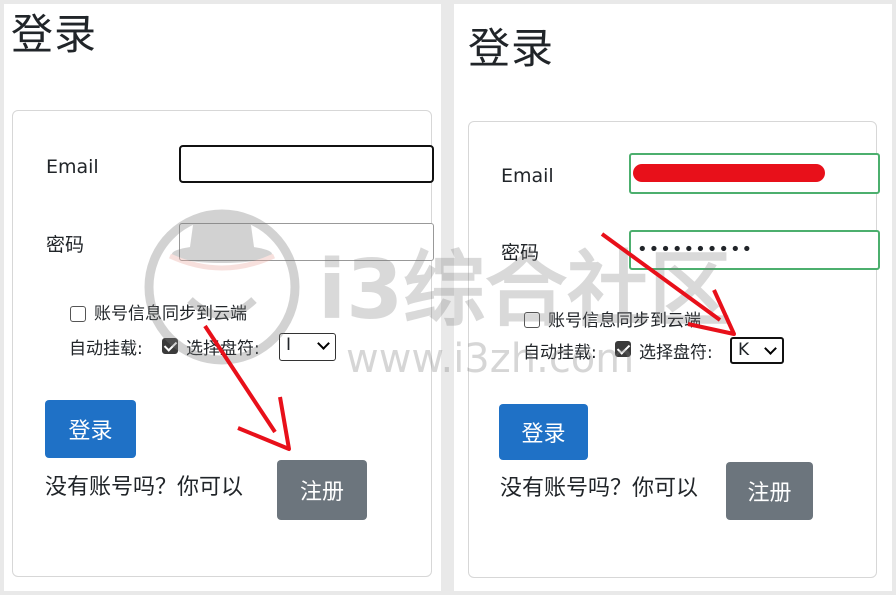 The height and width of the screenshot is (595, 896). I want to click on password-mask: ••••••••••, so click(695, 249).